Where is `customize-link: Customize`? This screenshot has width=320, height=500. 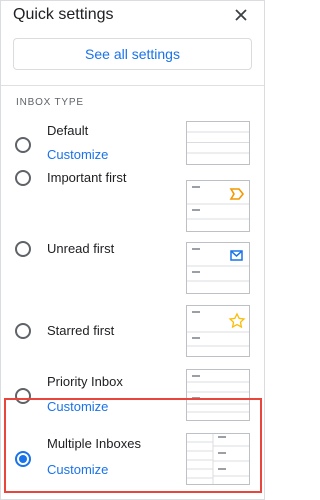 customize-link: Customize is located at coordinates (77, 154).